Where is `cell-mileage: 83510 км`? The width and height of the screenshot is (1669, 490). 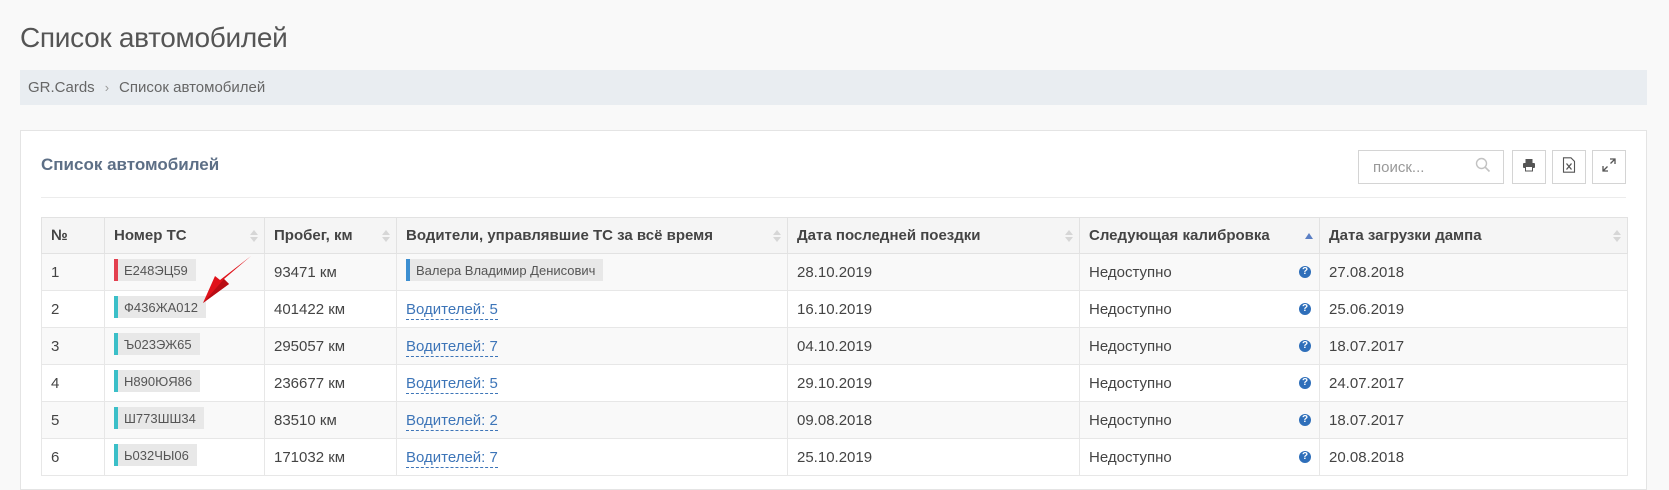 cell-mileage: 83510 км is located at coordinates (330, 420).